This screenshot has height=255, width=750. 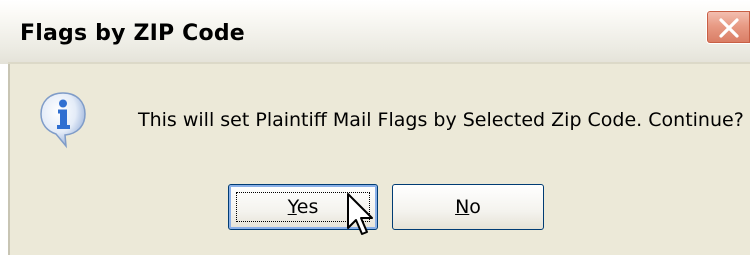 I want to click on no-mnemonic: N, so click(x=462, y=207).